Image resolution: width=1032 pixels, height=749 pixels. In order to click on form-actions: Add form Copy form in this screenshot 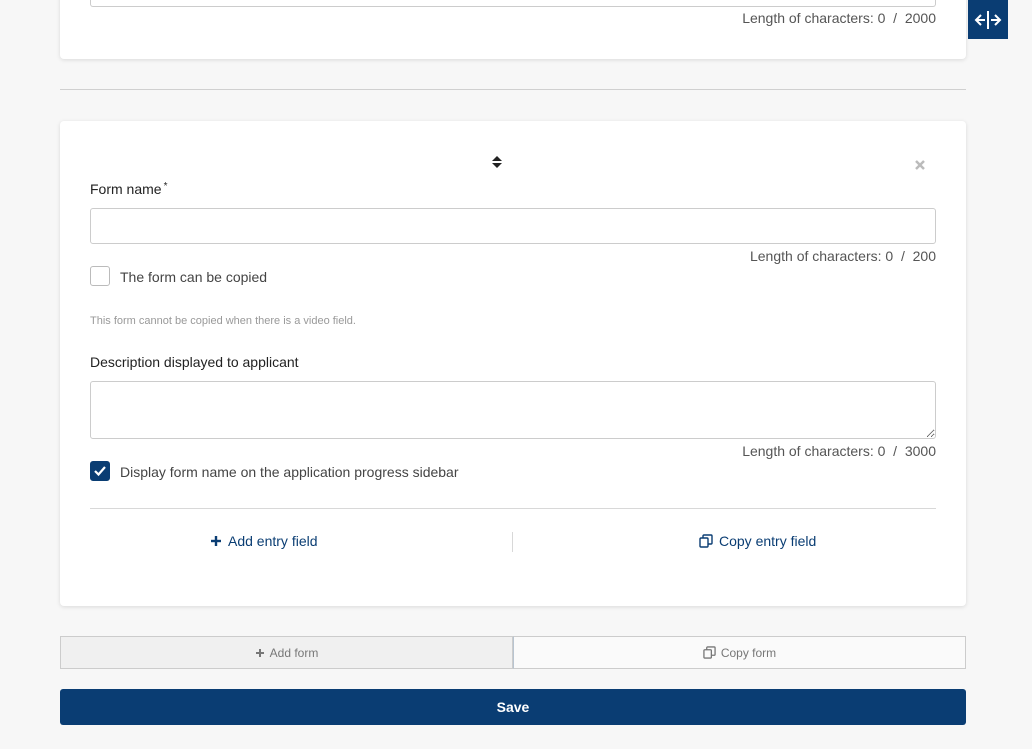, I will do `click(513, 652)`.